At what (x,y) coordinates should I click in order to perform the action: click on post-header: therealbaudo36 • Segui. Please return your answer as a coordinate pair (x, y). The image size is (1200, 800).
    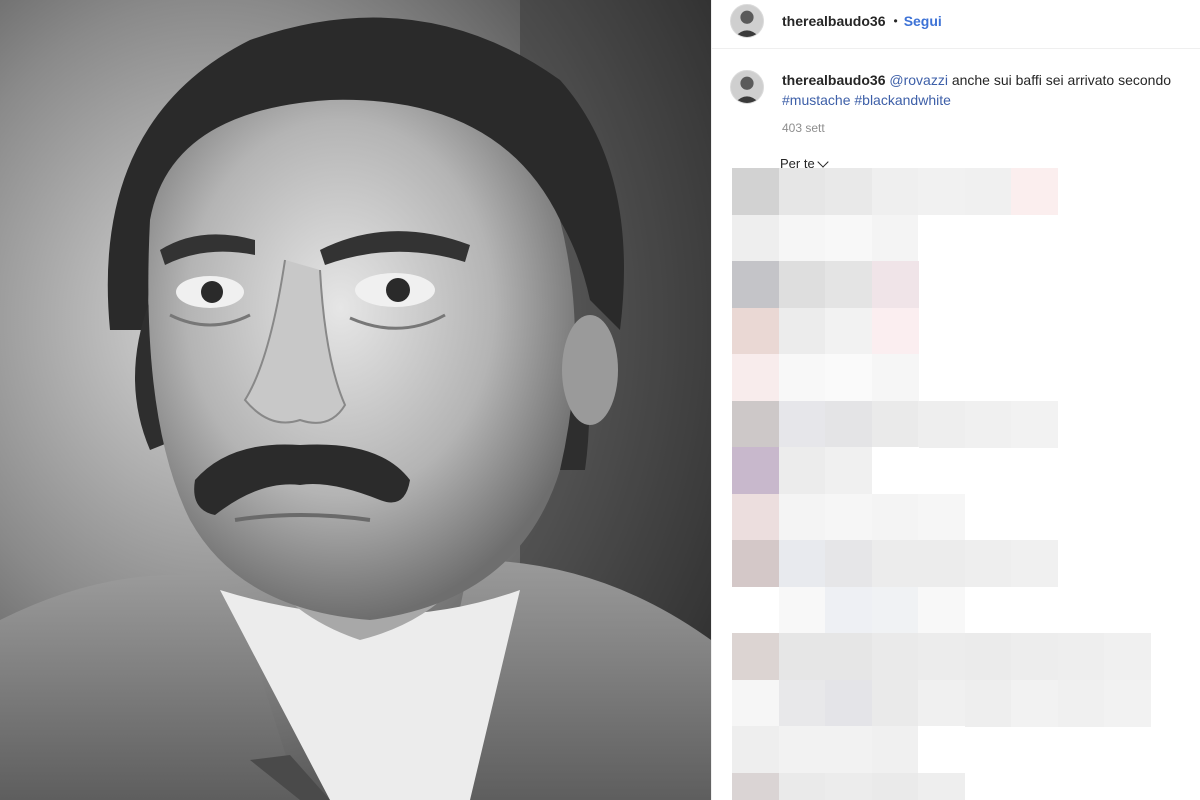
    Looking at the image, I should click on (956, 21).